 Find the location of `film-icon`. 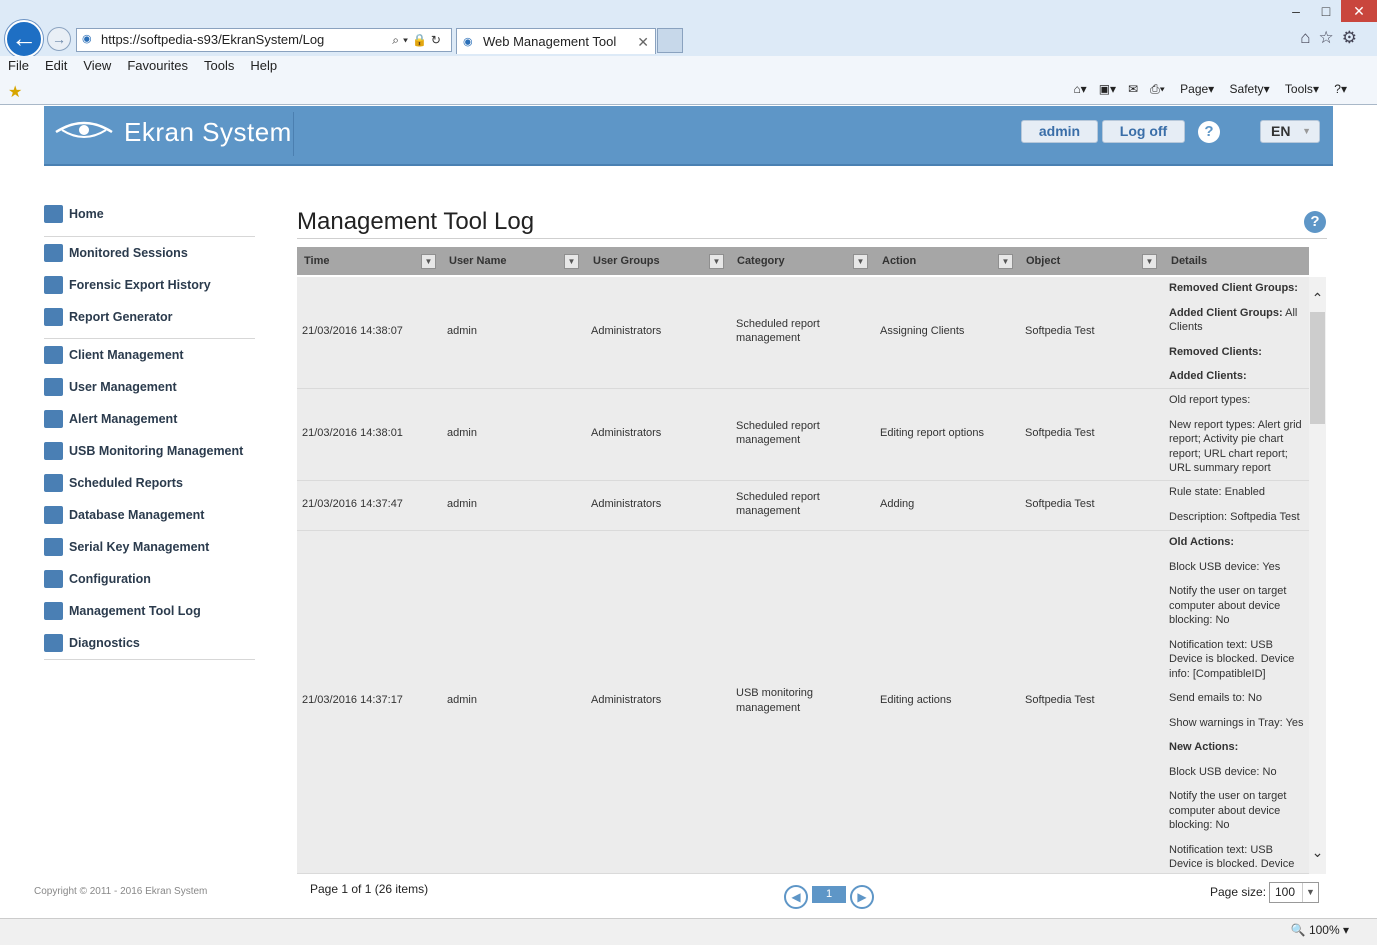

film-icon is located at coordinates (53, 285).